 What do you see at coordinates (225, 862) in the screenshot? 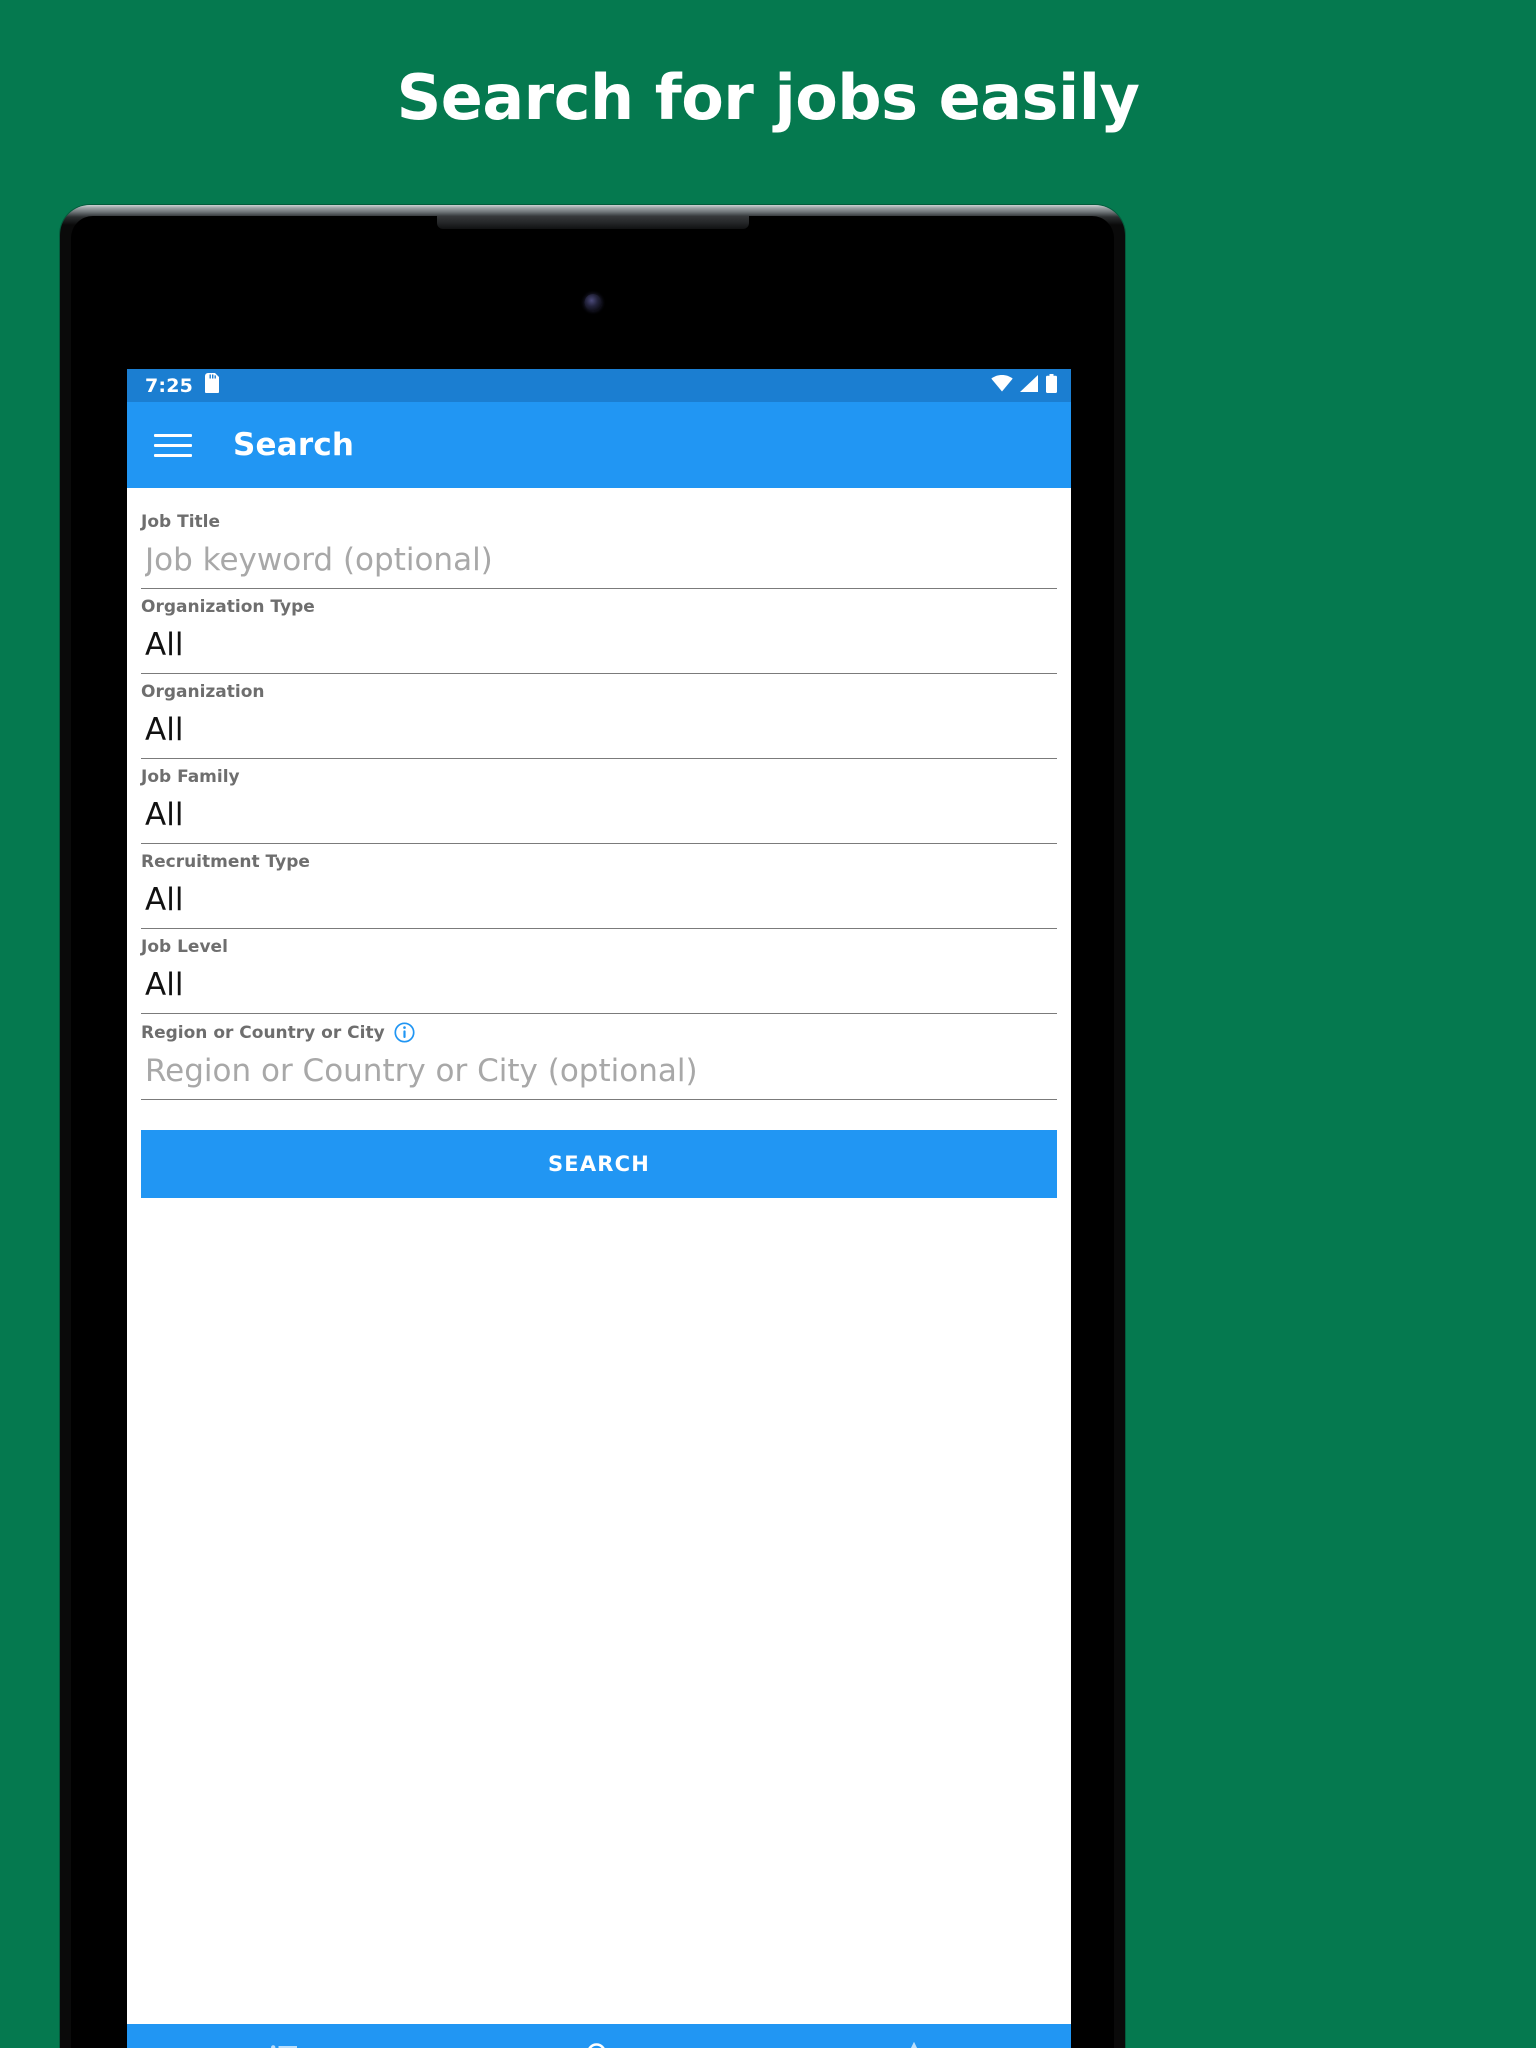
I see `field-label-recruitment-type: Recruitment Type` at bounding box center [225, 862].